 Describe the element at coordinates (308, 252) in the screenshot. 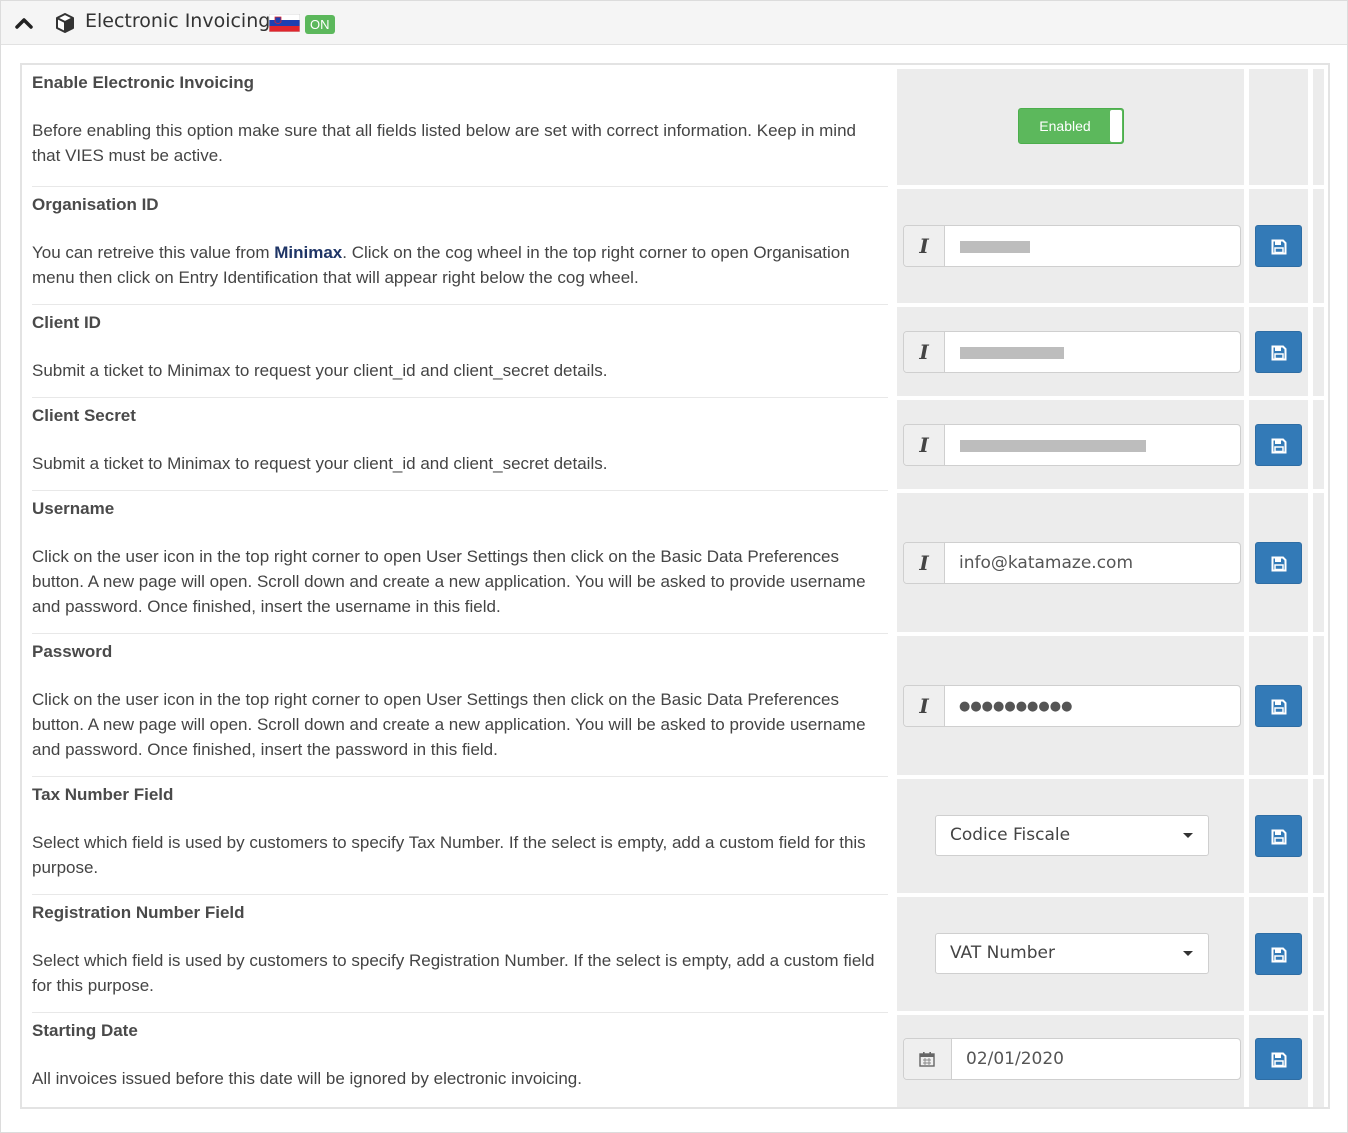

I see `minimax-link-text: Minimax` at that location.